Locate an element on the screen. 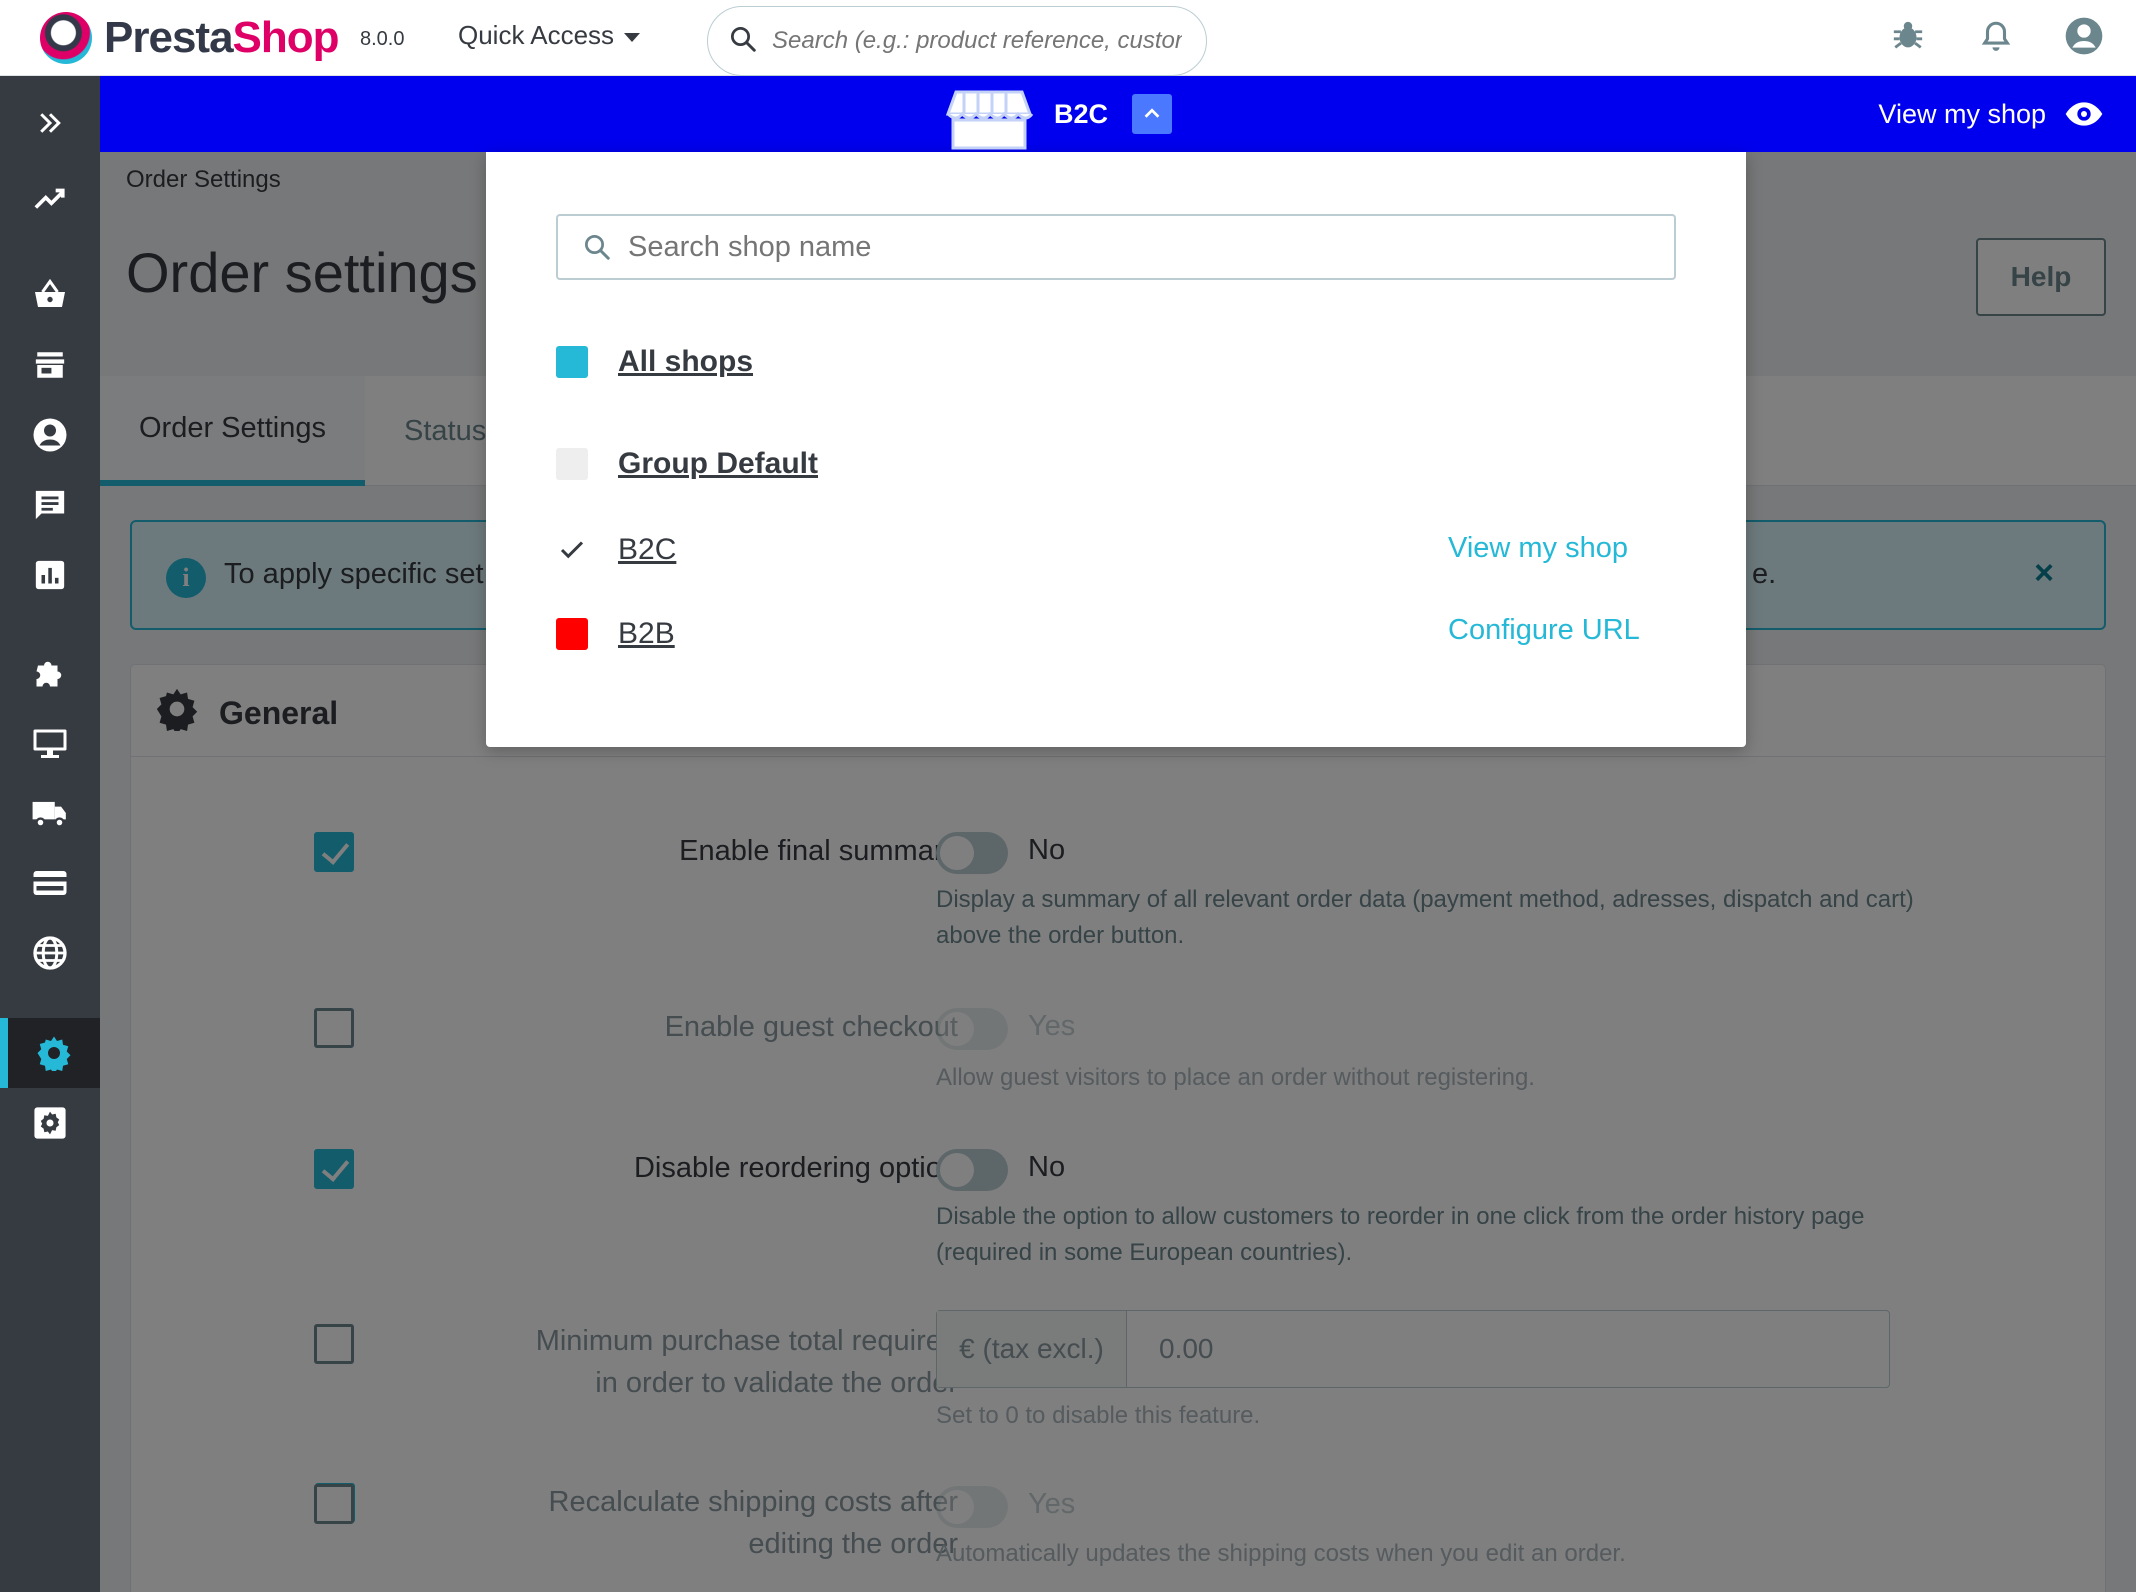  messages-icon is located at coordinates (50, 505).